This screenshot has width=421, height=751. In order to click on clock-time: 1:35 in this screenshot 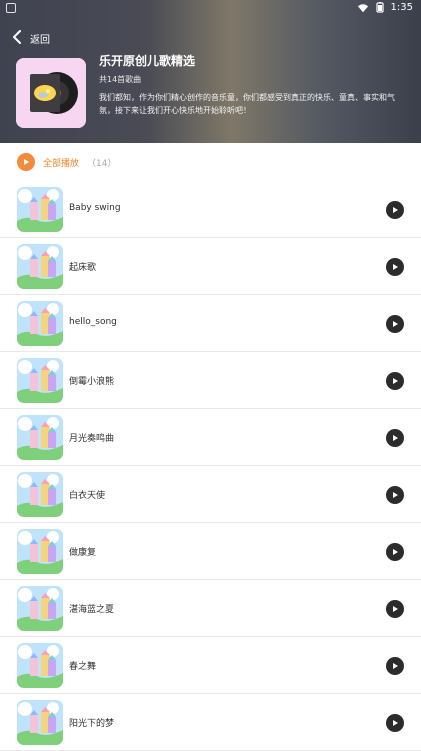, I will do `click(401, 7)`.